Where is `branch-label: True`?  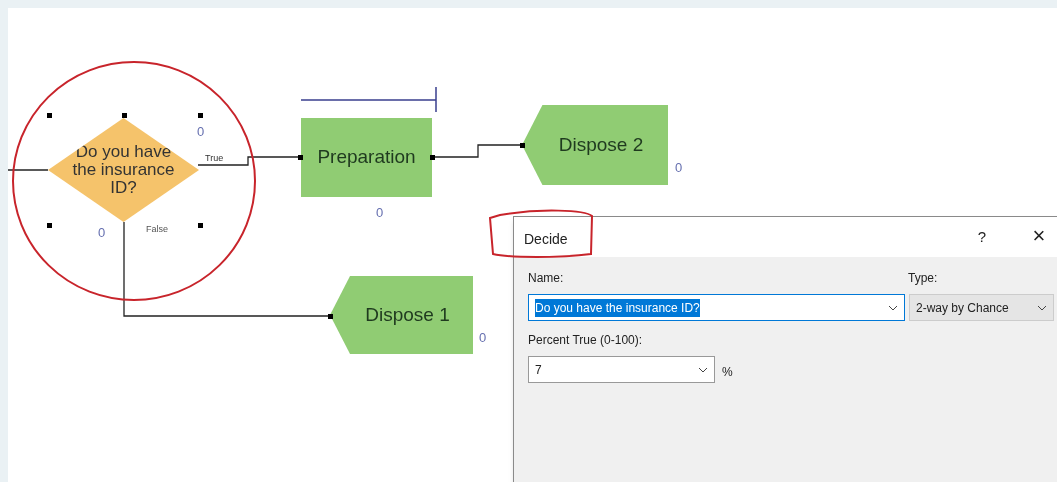 branch-label: True is located at coordinates (214, 158).